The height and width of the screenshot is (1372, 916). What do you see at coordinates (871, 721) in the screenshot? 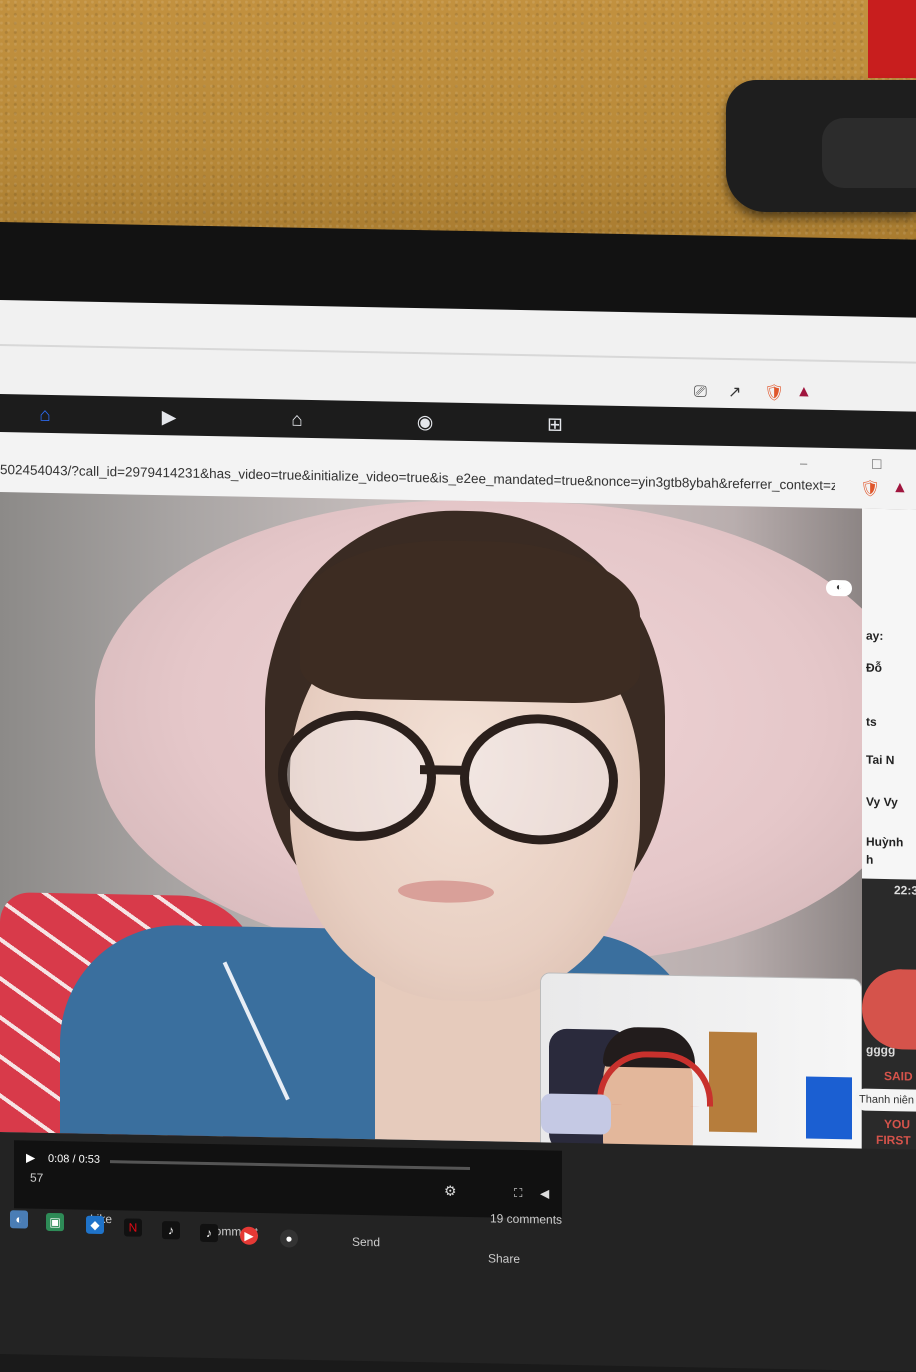
I see `chat-name: ts` at bounding box center [871, 721].